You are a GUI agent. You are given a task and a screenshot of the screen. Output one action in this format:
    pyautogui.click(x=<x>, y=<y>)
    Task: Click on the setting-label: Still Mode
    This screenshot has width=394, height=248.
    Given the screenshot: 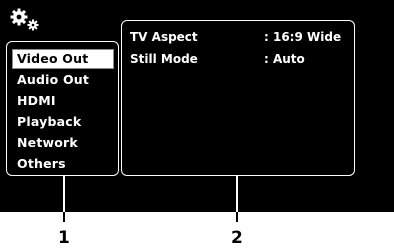 What is the action you would take?
    pyautogui.click(x=164, y=59)
    